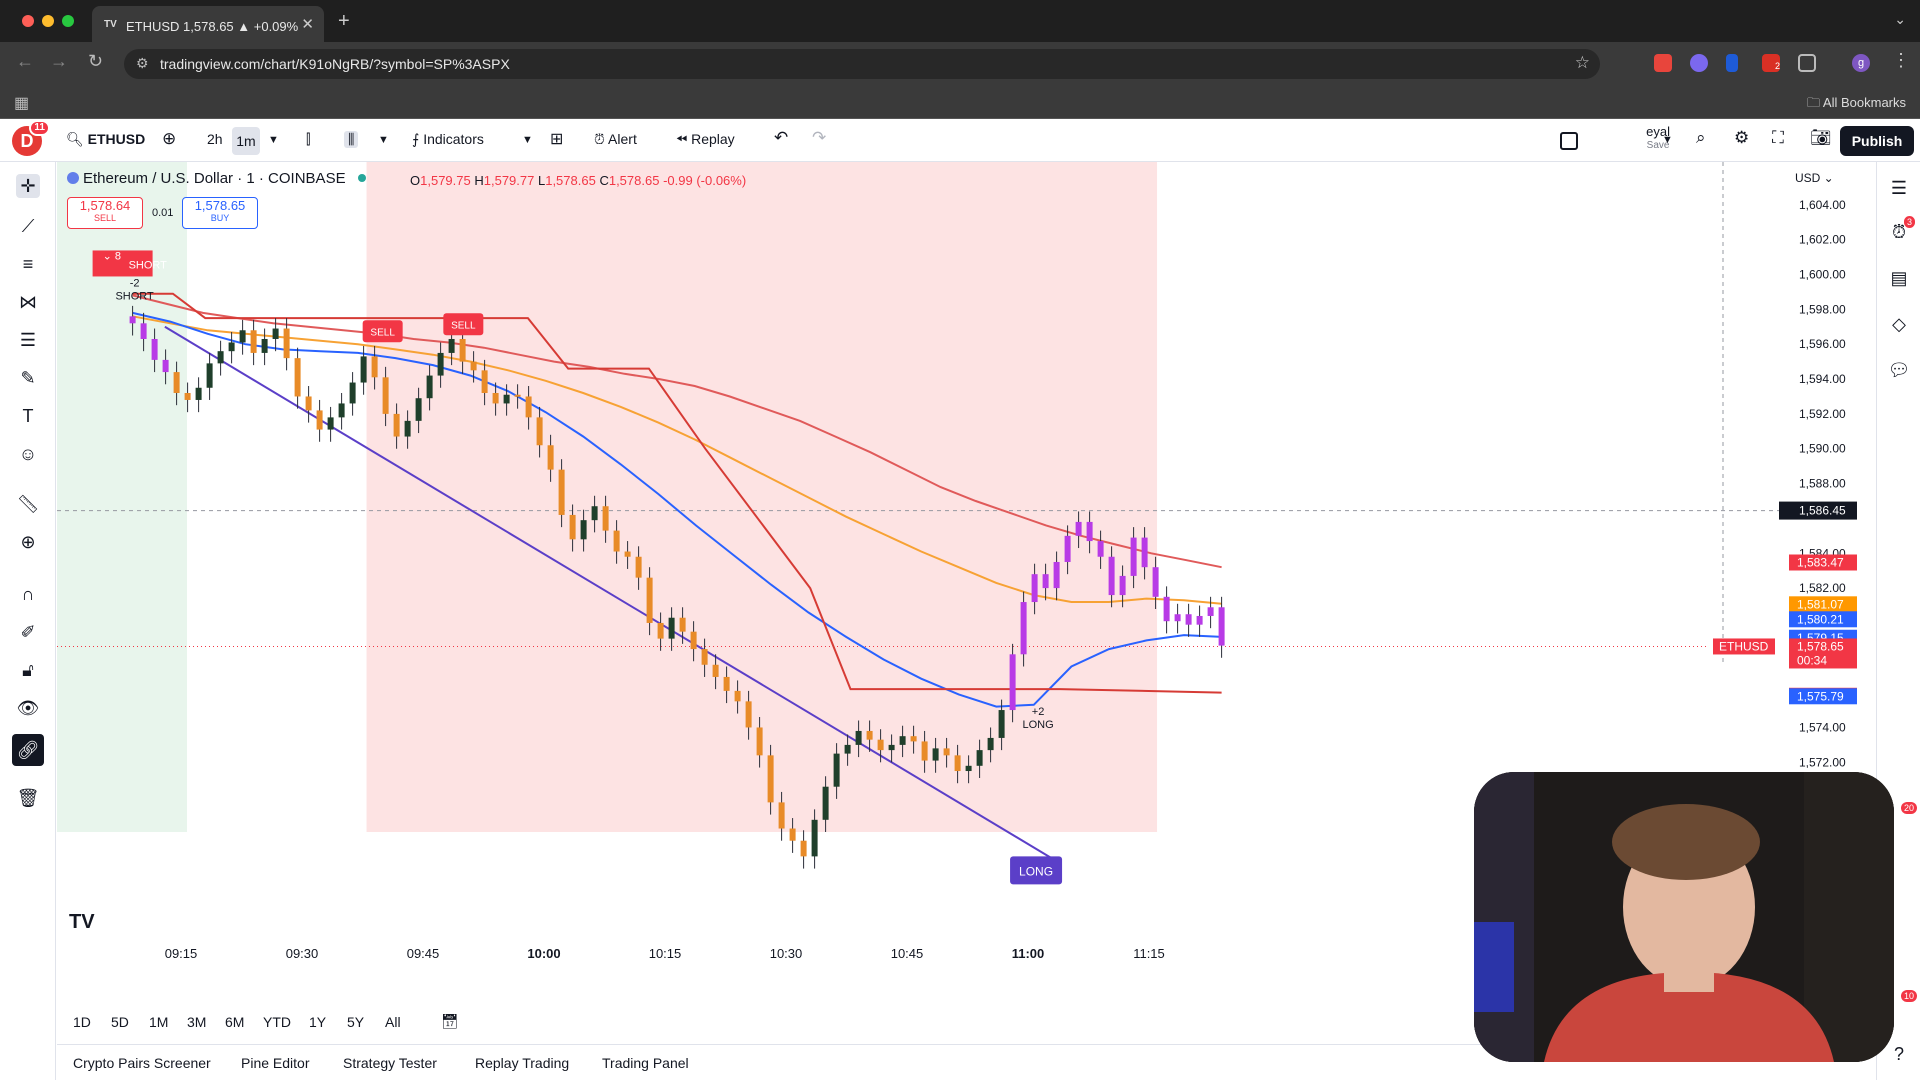 This screenshot has height=1080, width=1920. I want to click on range-button-1y: 1Y, so click(317, 1022).